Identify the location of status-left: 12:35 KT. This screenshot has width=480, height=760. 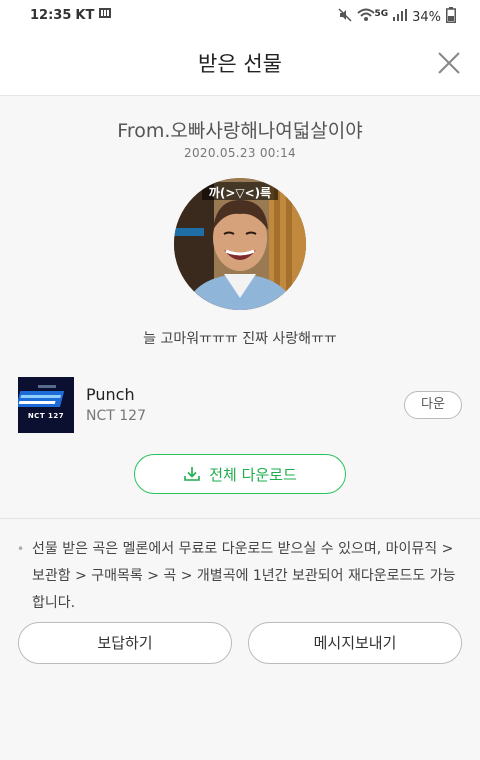
(71, 15).